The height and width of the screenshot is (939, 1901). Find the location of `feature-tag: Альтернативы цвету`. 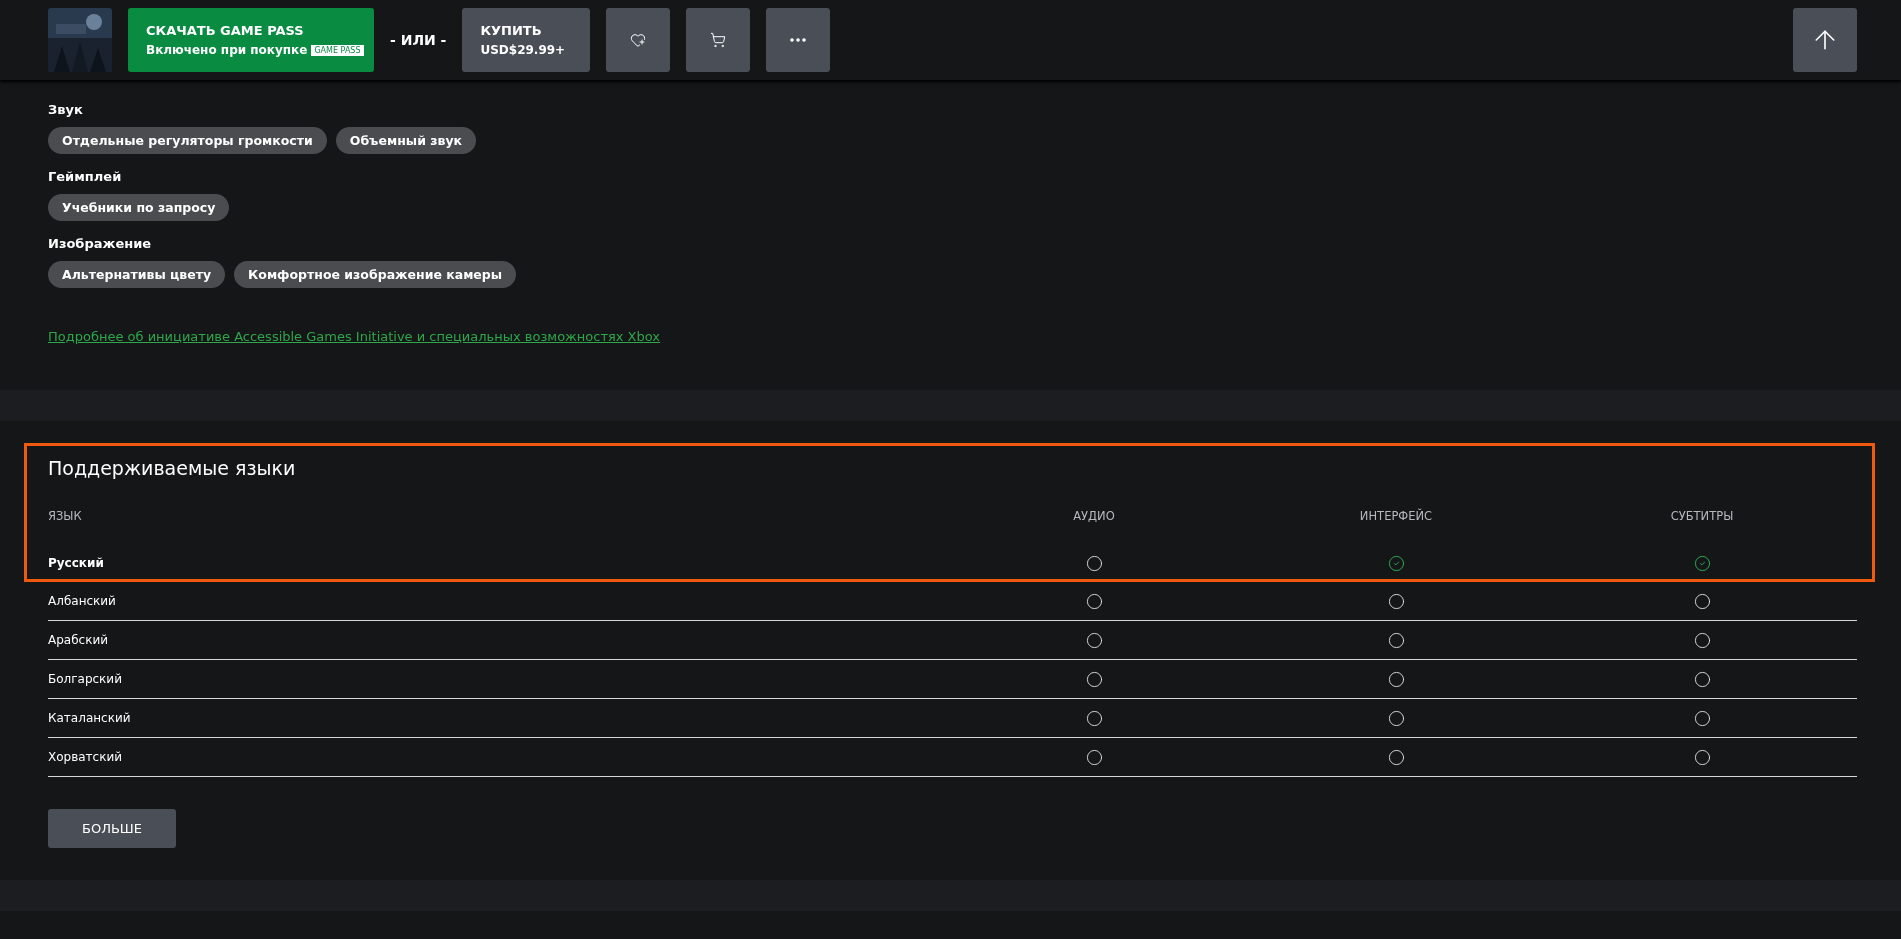

feature-tag: Альтернативы цвету is located at coordinates (137, 274).